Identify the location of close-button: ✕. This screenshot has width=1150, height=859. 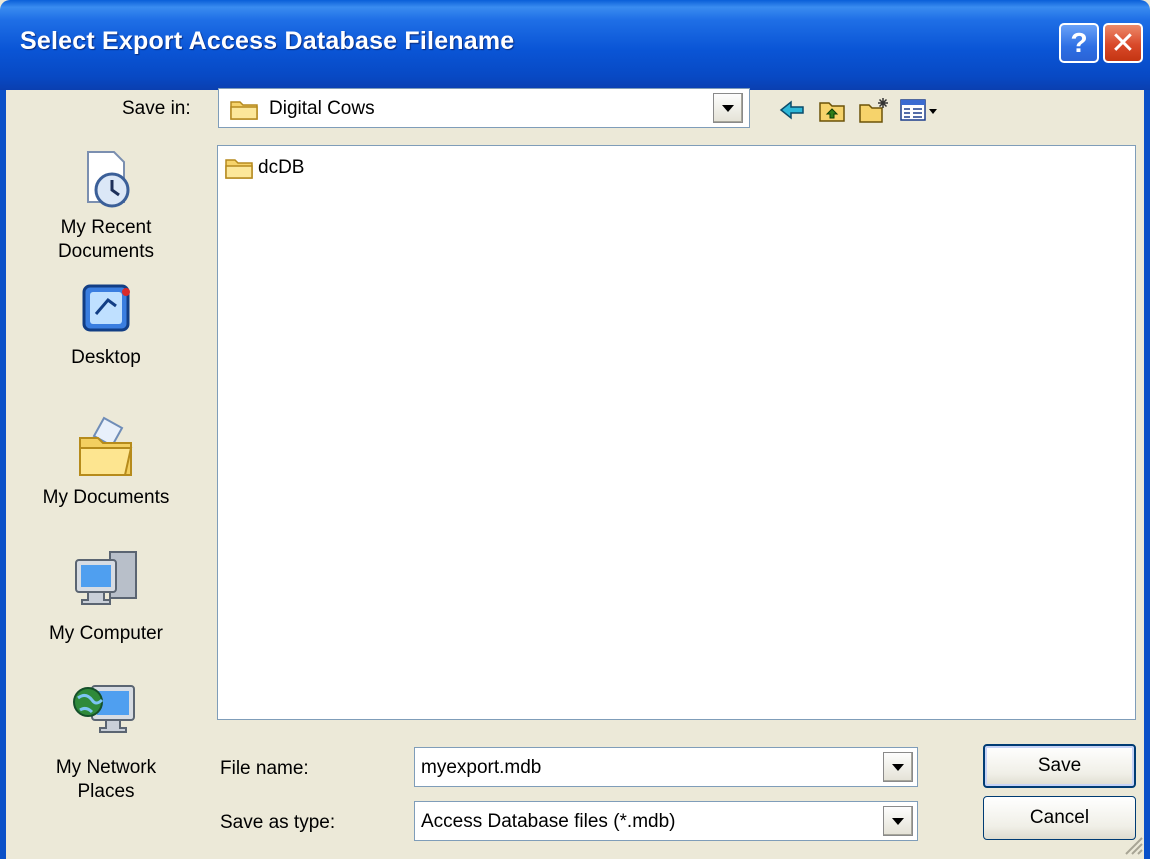
(1123, 43).